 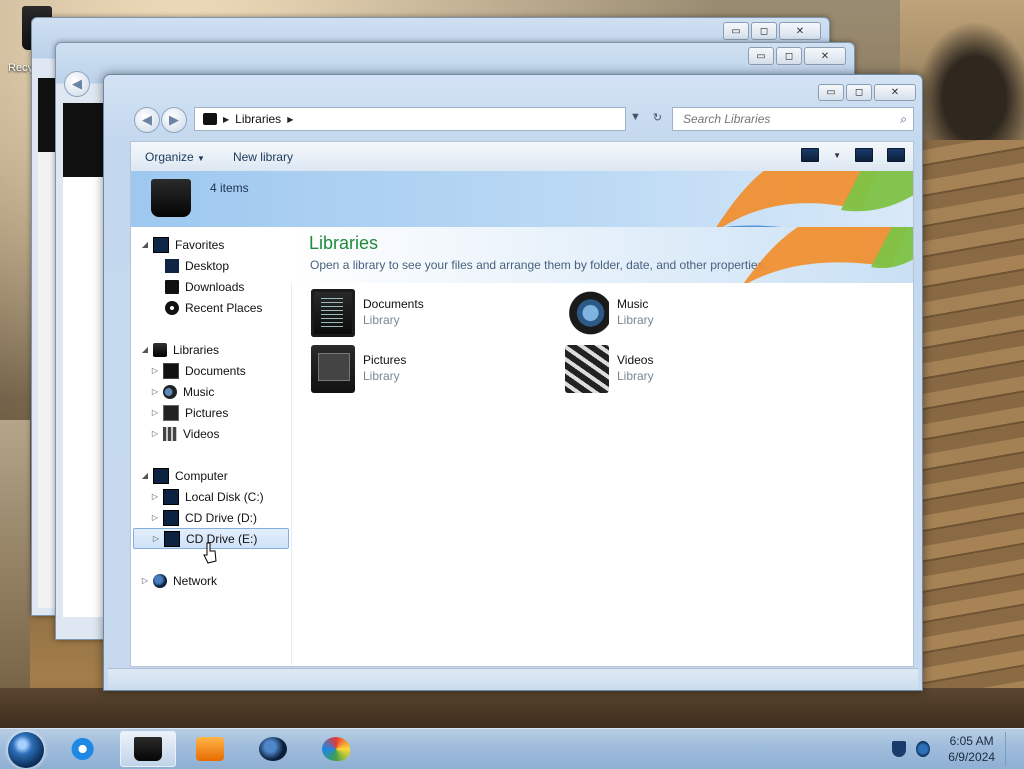 I want to click on network-status-icon, so click(x=923, y=749).